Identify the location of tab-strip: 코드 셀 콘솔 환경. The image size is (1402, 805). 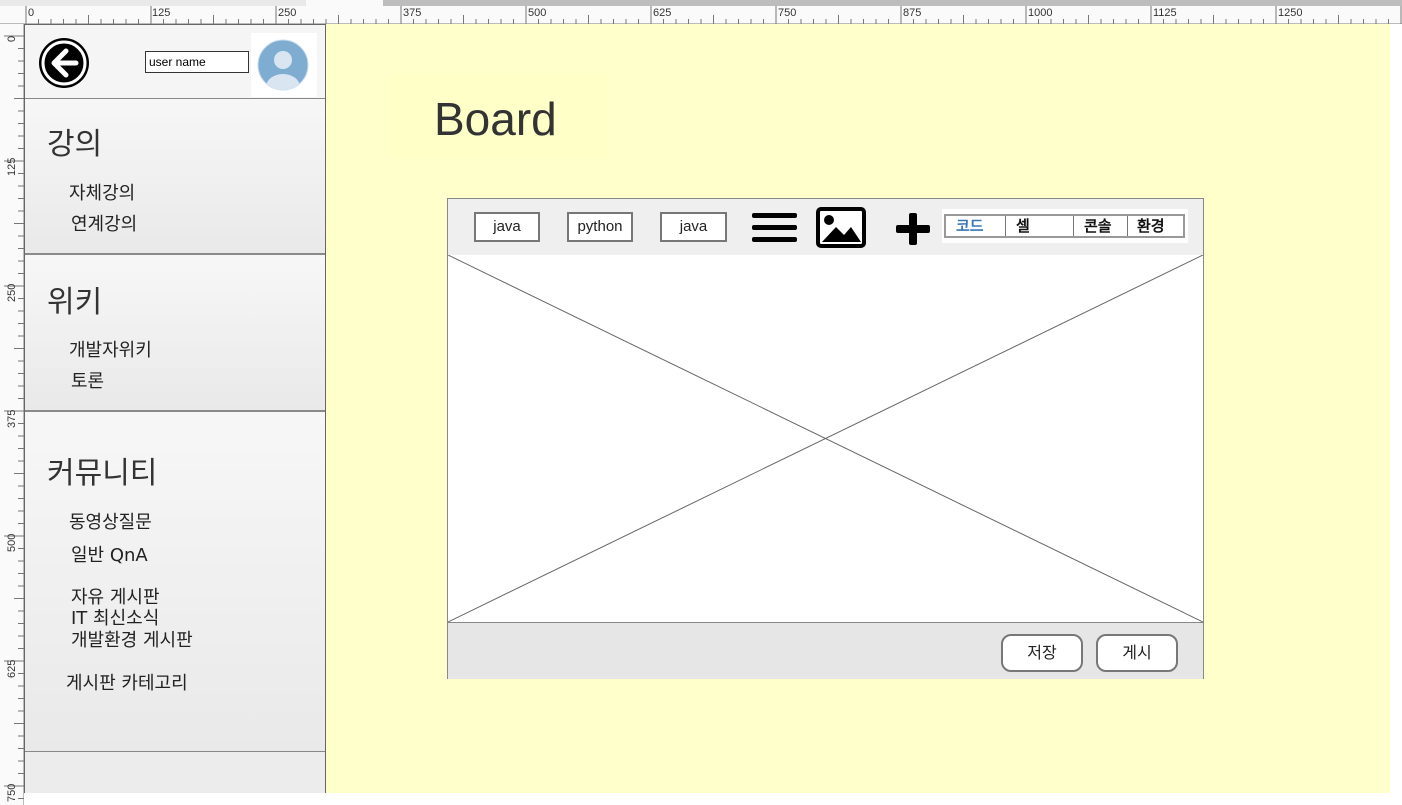
(1064, 226).